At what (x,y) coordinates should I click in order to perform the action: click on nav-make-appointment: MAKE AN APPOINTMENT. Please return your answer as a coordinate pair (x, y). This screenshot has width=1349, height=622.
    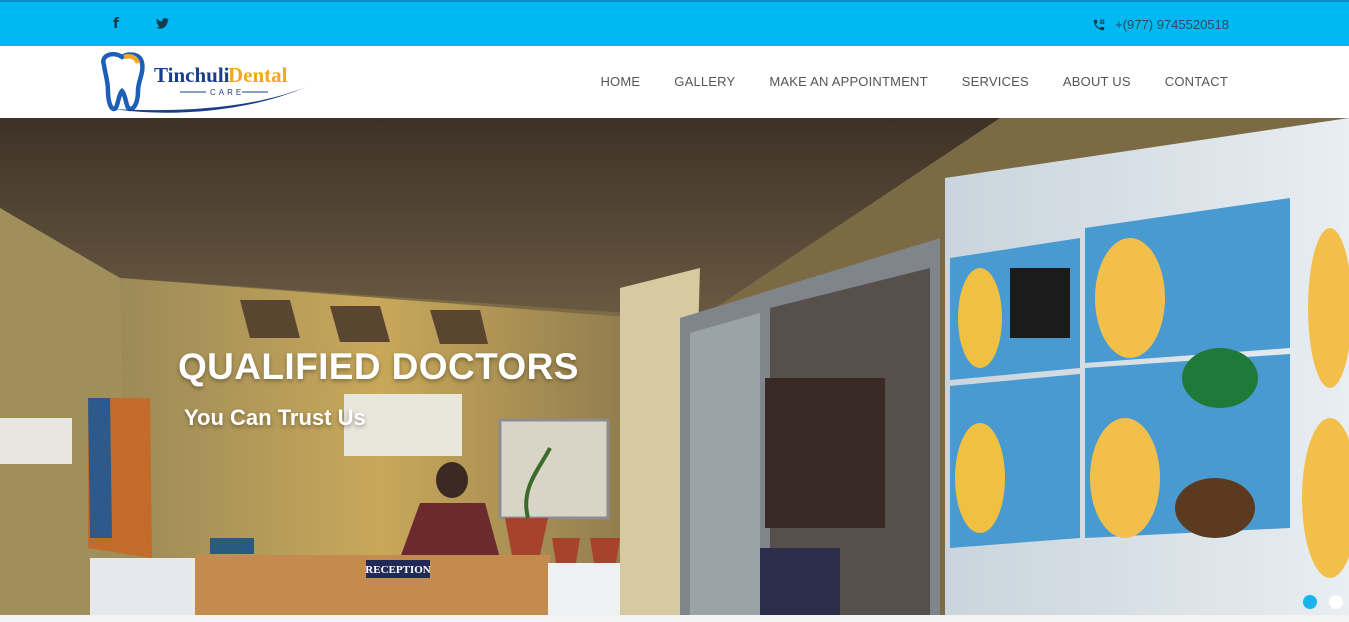
    Looking at the image, I should click on (848, 81).